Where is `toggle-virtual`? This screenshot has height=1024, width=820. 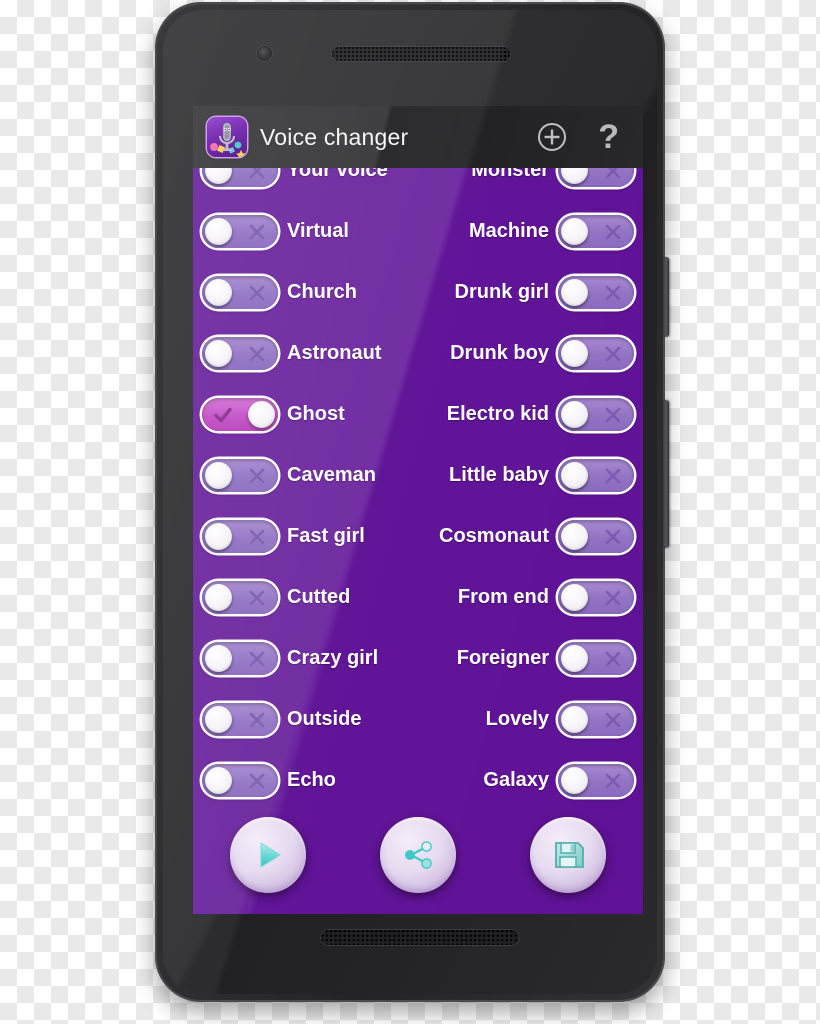 toggle-virtual is located at coordinates (240, 231).